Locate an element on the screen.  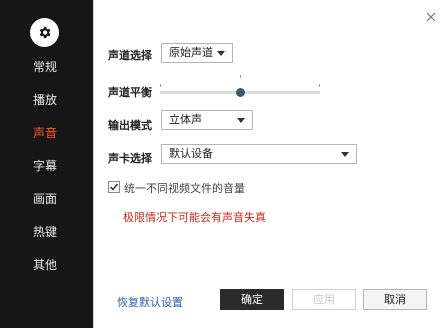
unify-volume-label: 统一不同视频文件的音量 is located at coordinates (184, 188).